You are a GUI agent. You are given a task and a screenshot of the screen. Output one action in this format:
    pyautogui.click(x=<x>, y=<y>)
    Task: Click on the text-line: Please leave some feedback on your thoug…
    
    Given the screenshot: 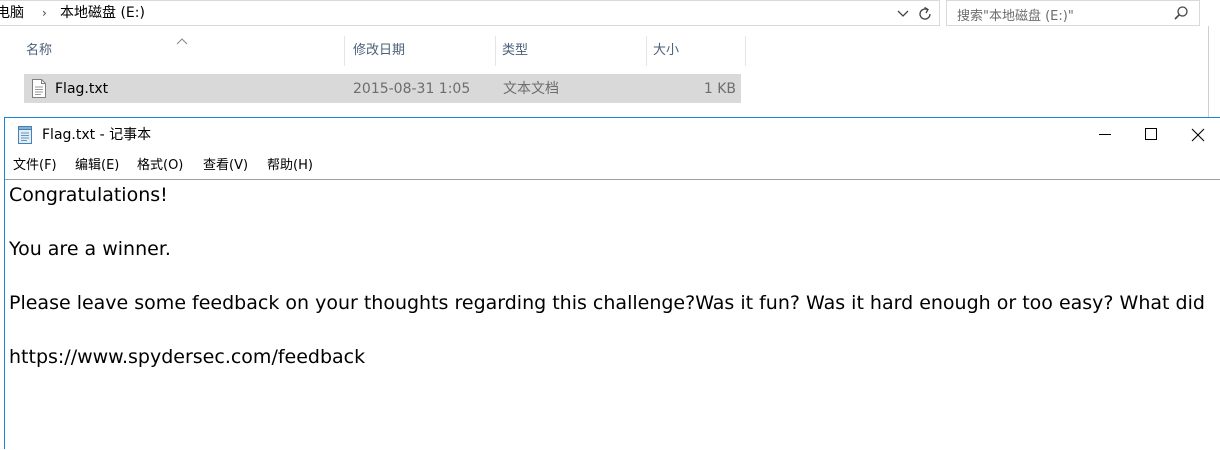 What is the action you would take?
    pyautogui.click(x=607, y=303)
    